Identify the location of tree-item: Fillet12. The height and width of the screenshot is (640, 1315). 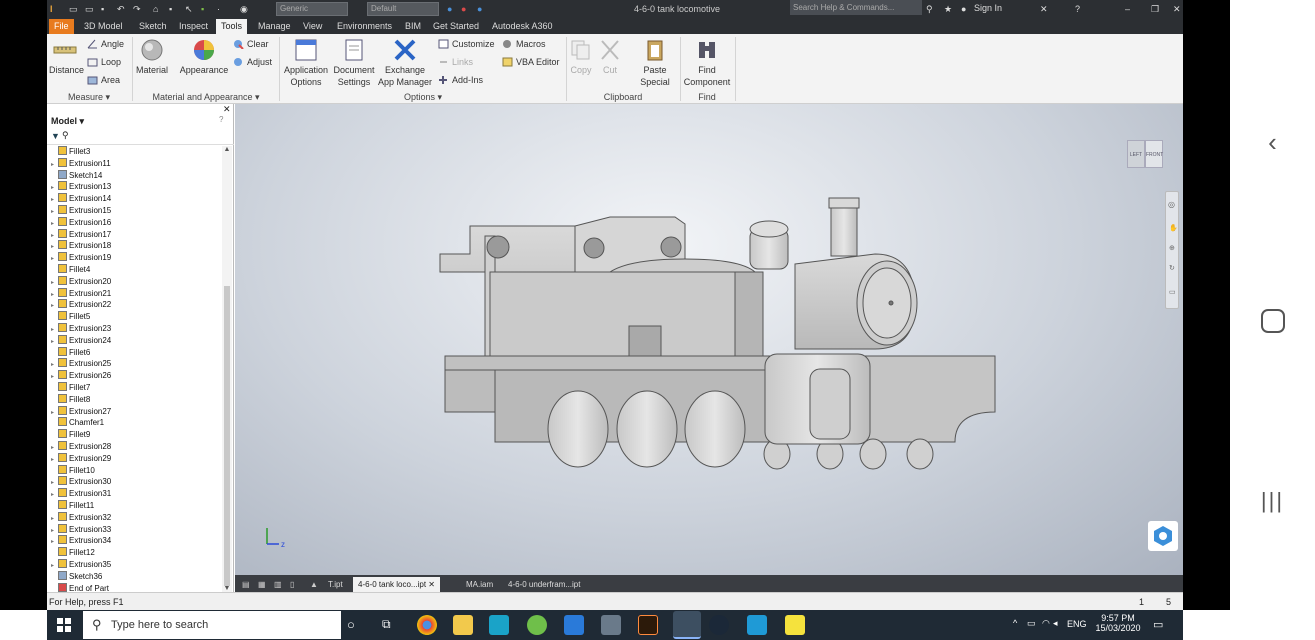
(73, 553).